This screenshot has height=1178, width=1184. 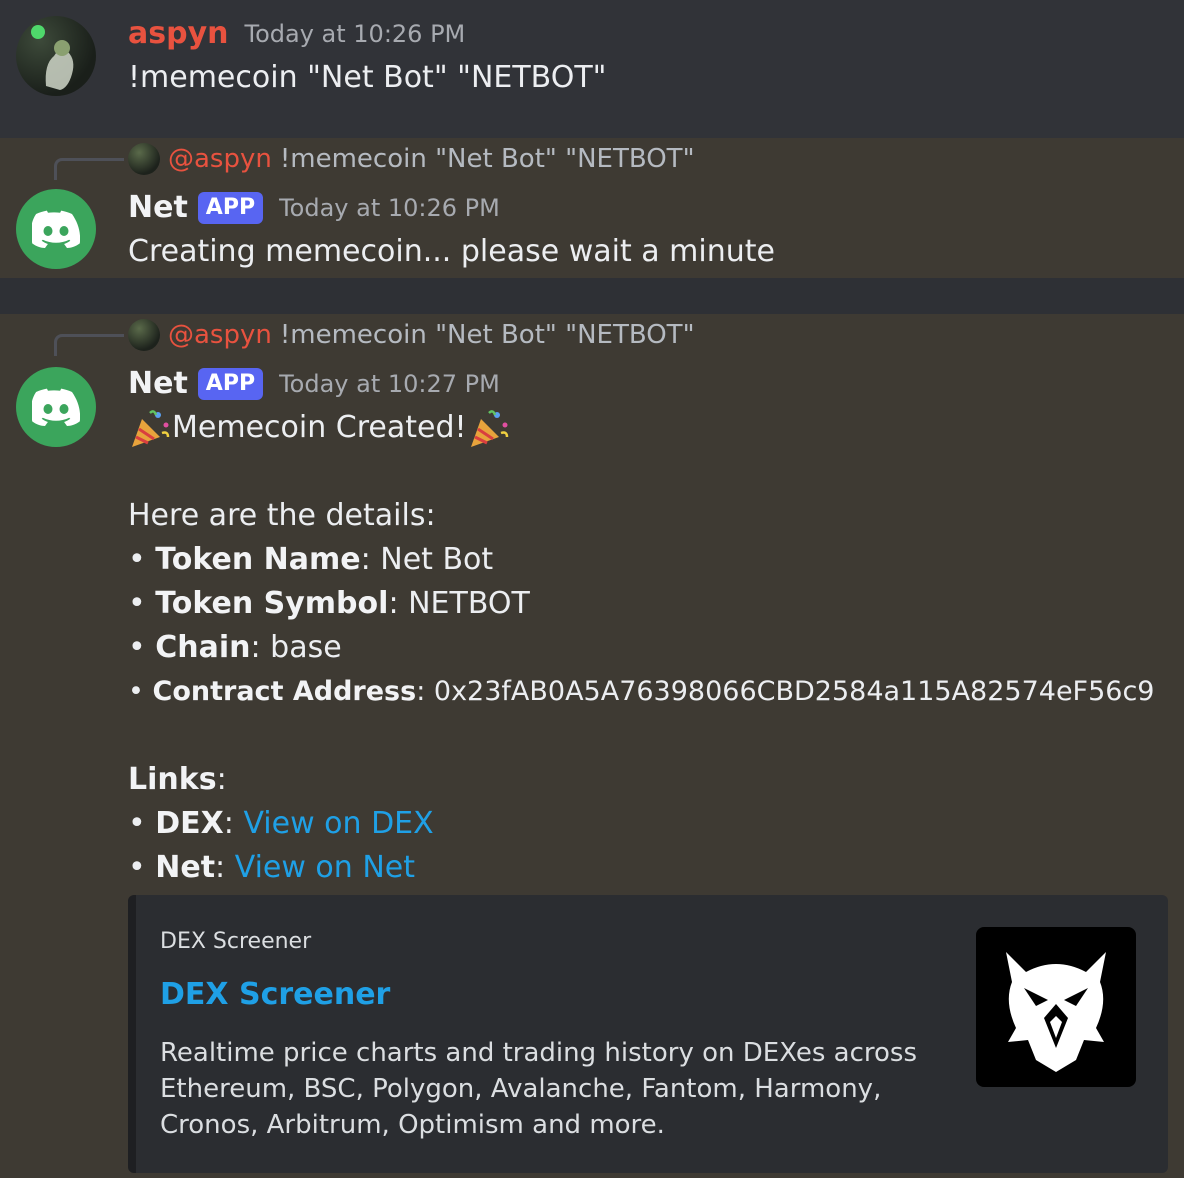 I want to click on detail-item: • Token Symbol: NETBOT, so click(x=329, y=603).